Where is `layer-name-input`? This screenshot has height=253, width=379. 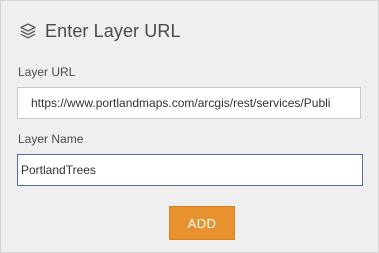
layer-name-input is located at coordinates (190, 170).